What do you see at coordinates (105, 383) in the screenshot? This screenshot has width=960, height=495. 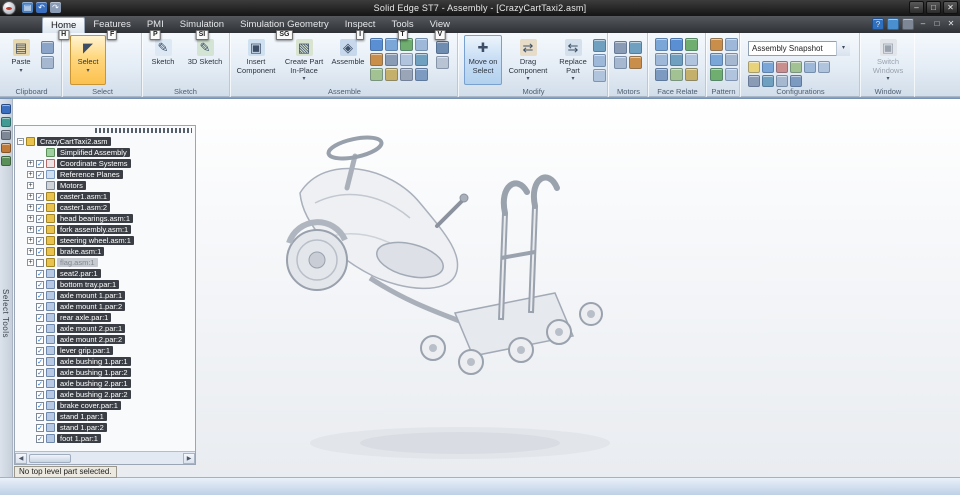 I see `tree-item: ✓ axle bushing 2.par:1` at bounding box center [105, 383].